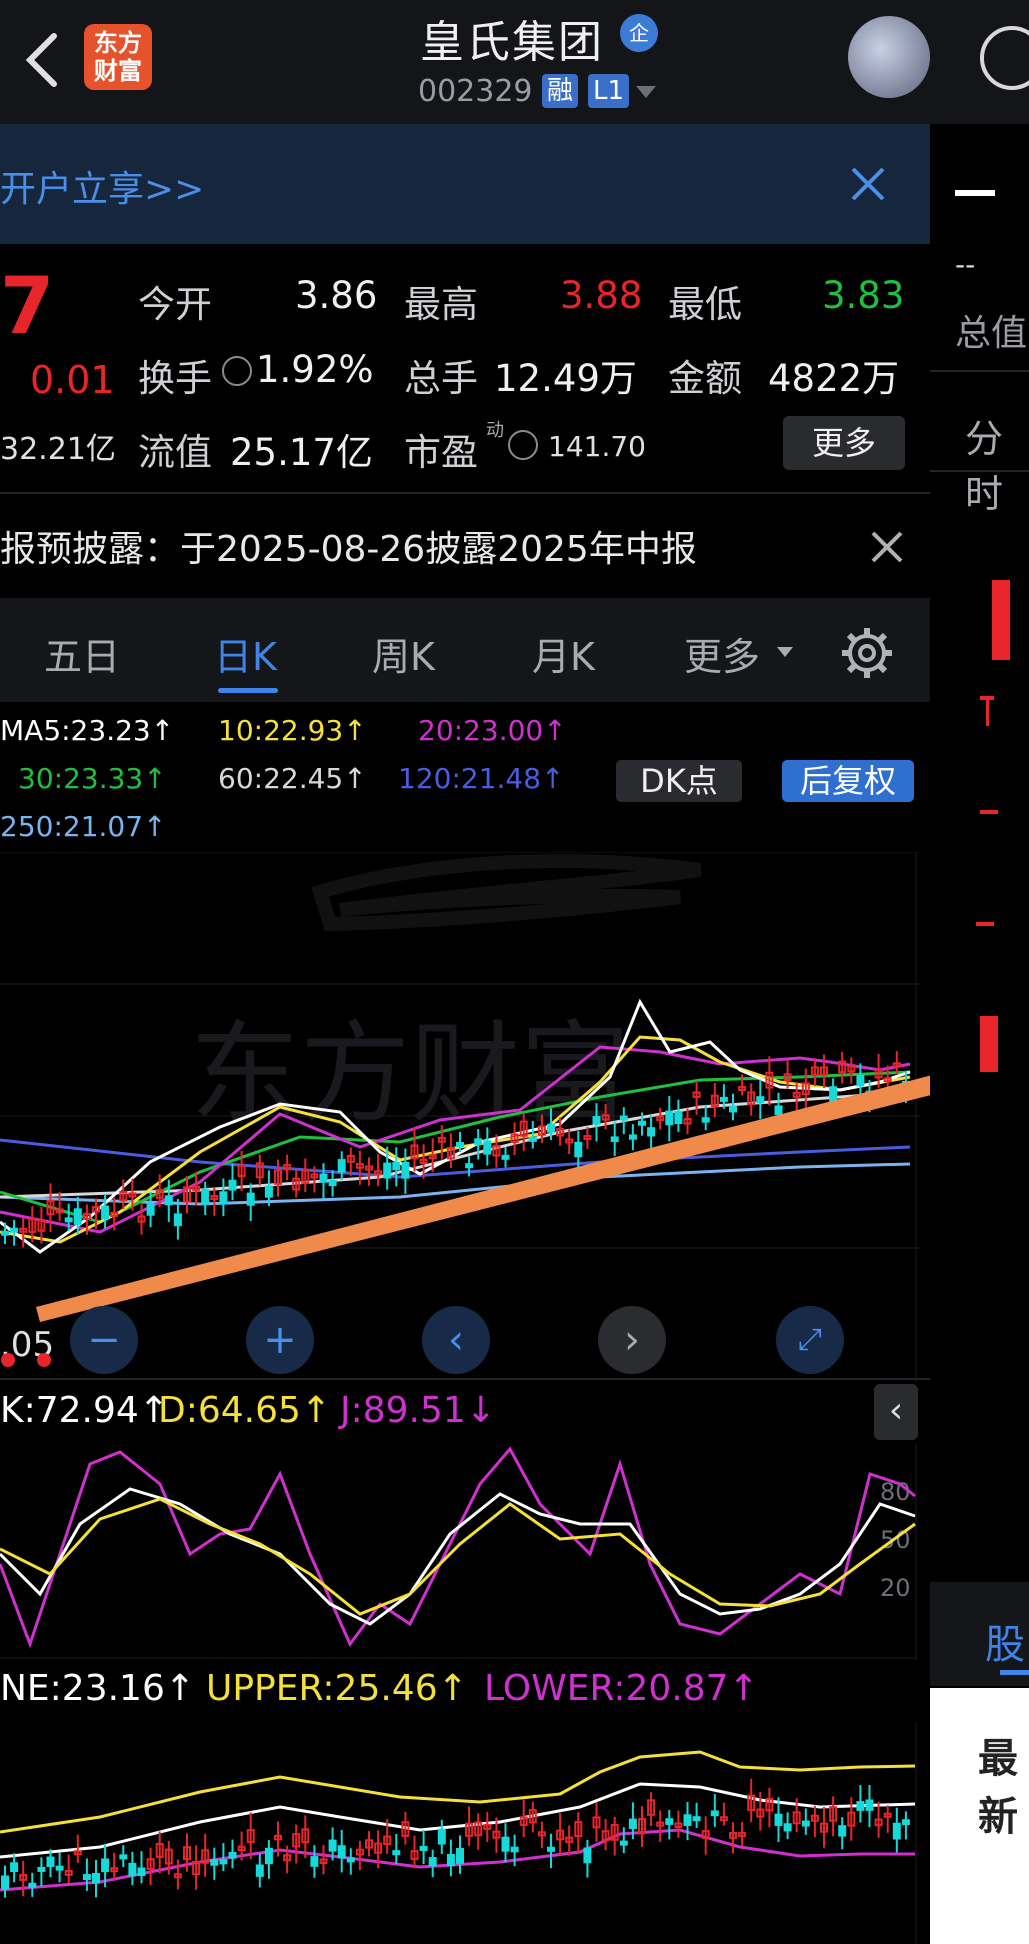 The height and width of the screenshot is (1944, 1029). What do you see at coordinates (560, 91) in the screenshot?
I see `margin-tag: 融` at bounding box center [560, 91].